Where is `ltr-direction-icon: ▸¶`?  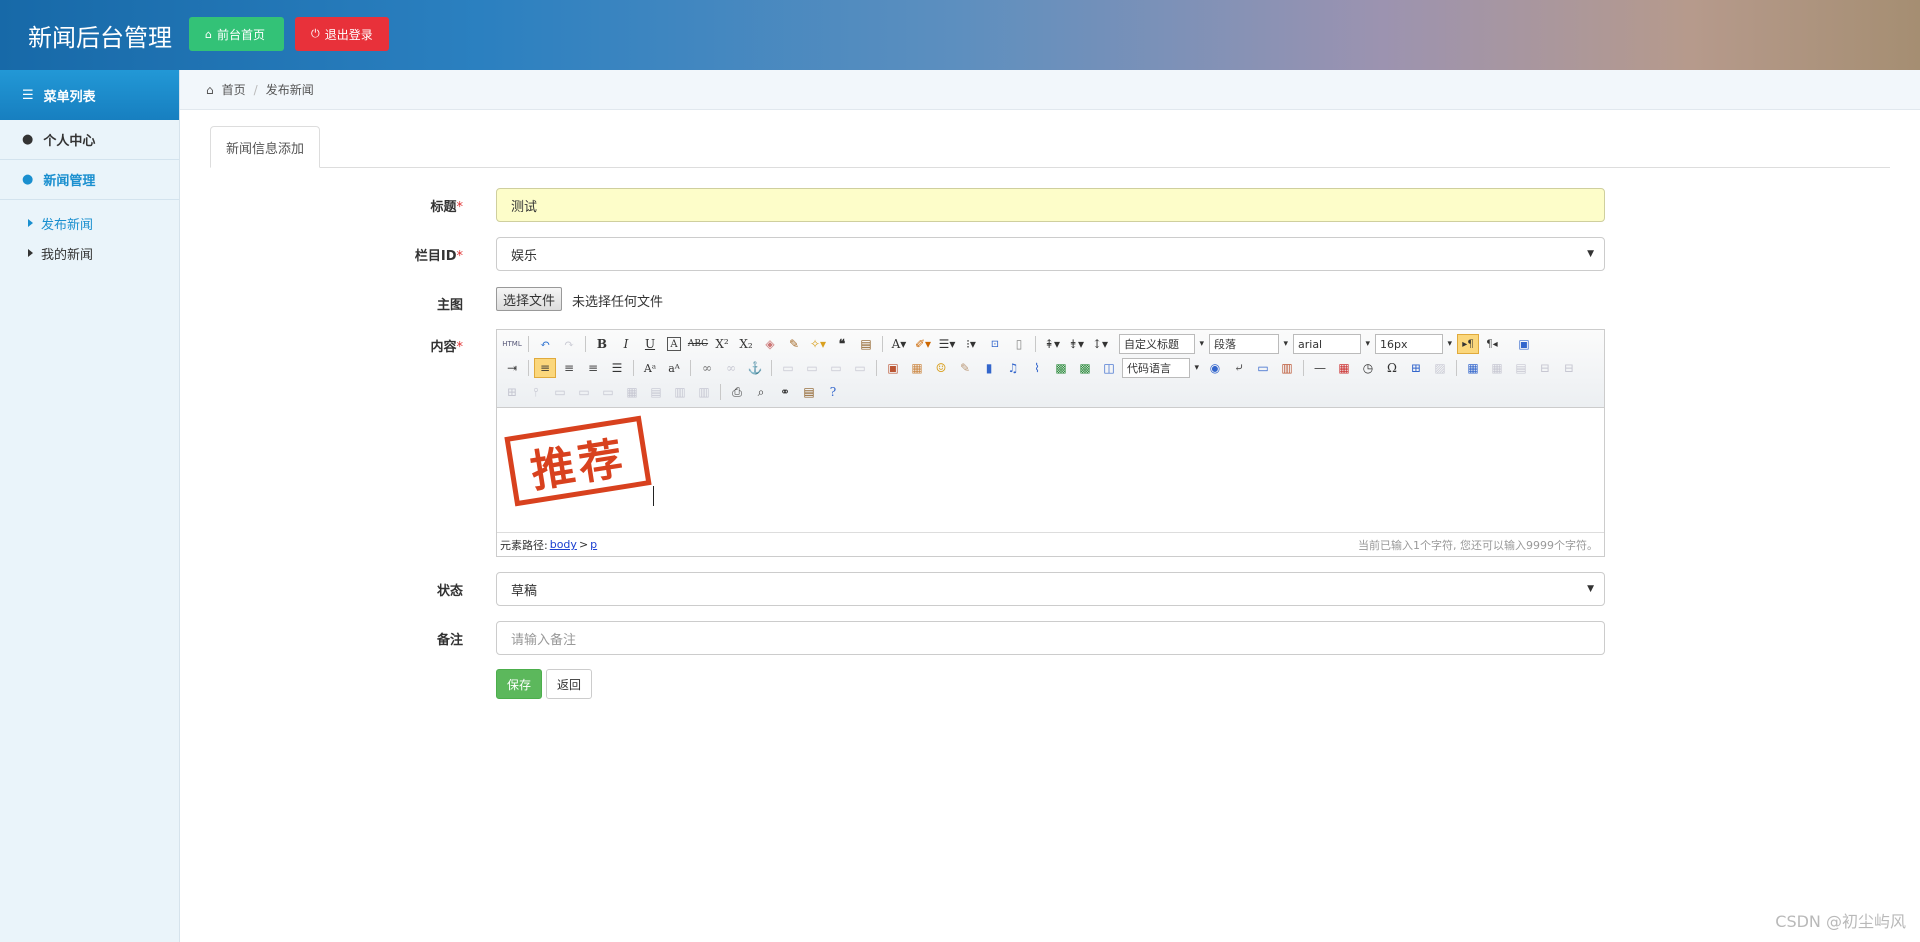 ltr-direction-icon: ▸¶ is located at coordinates (1468, 344).